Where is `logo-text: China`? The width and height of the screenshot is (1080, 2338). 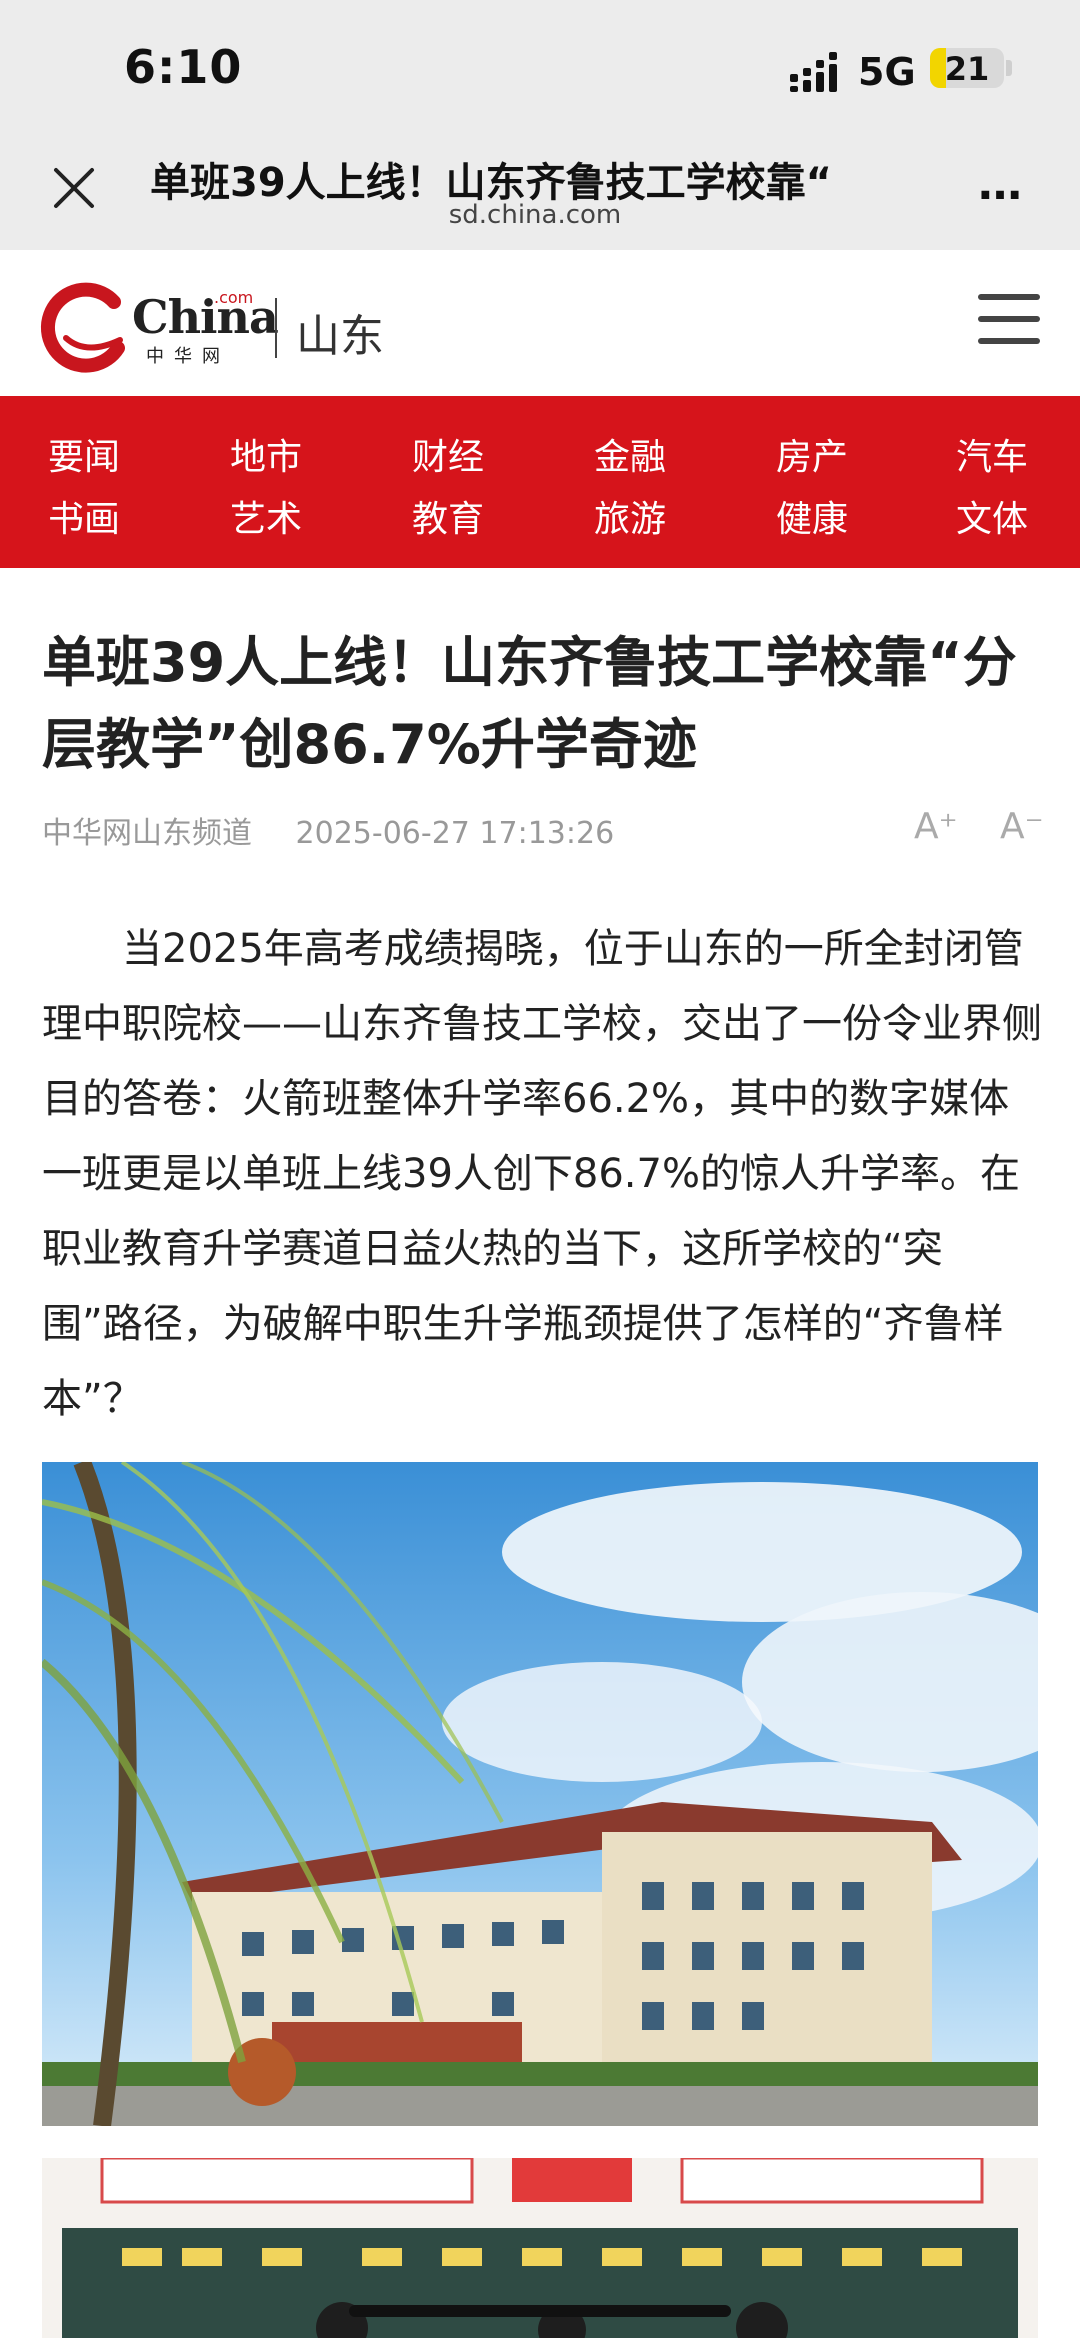
logo-text: China is located at coordinates (205, 317).